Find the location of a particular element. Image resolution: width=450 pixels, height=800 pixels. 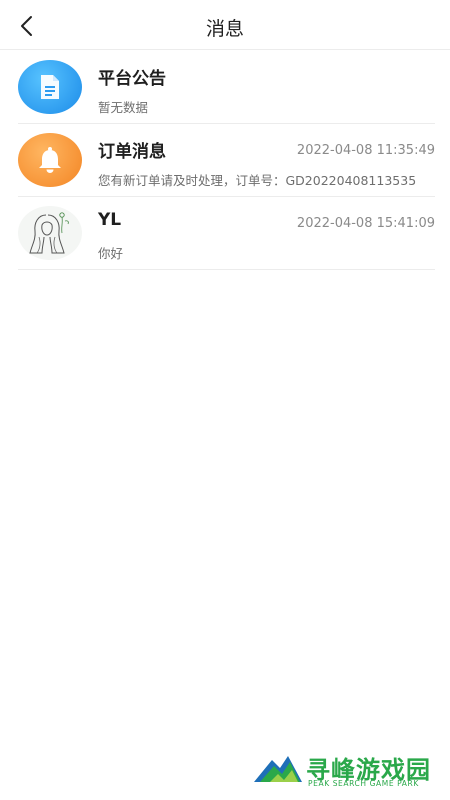

navigation-bar: 消息 is located at coordinates (225, 25).